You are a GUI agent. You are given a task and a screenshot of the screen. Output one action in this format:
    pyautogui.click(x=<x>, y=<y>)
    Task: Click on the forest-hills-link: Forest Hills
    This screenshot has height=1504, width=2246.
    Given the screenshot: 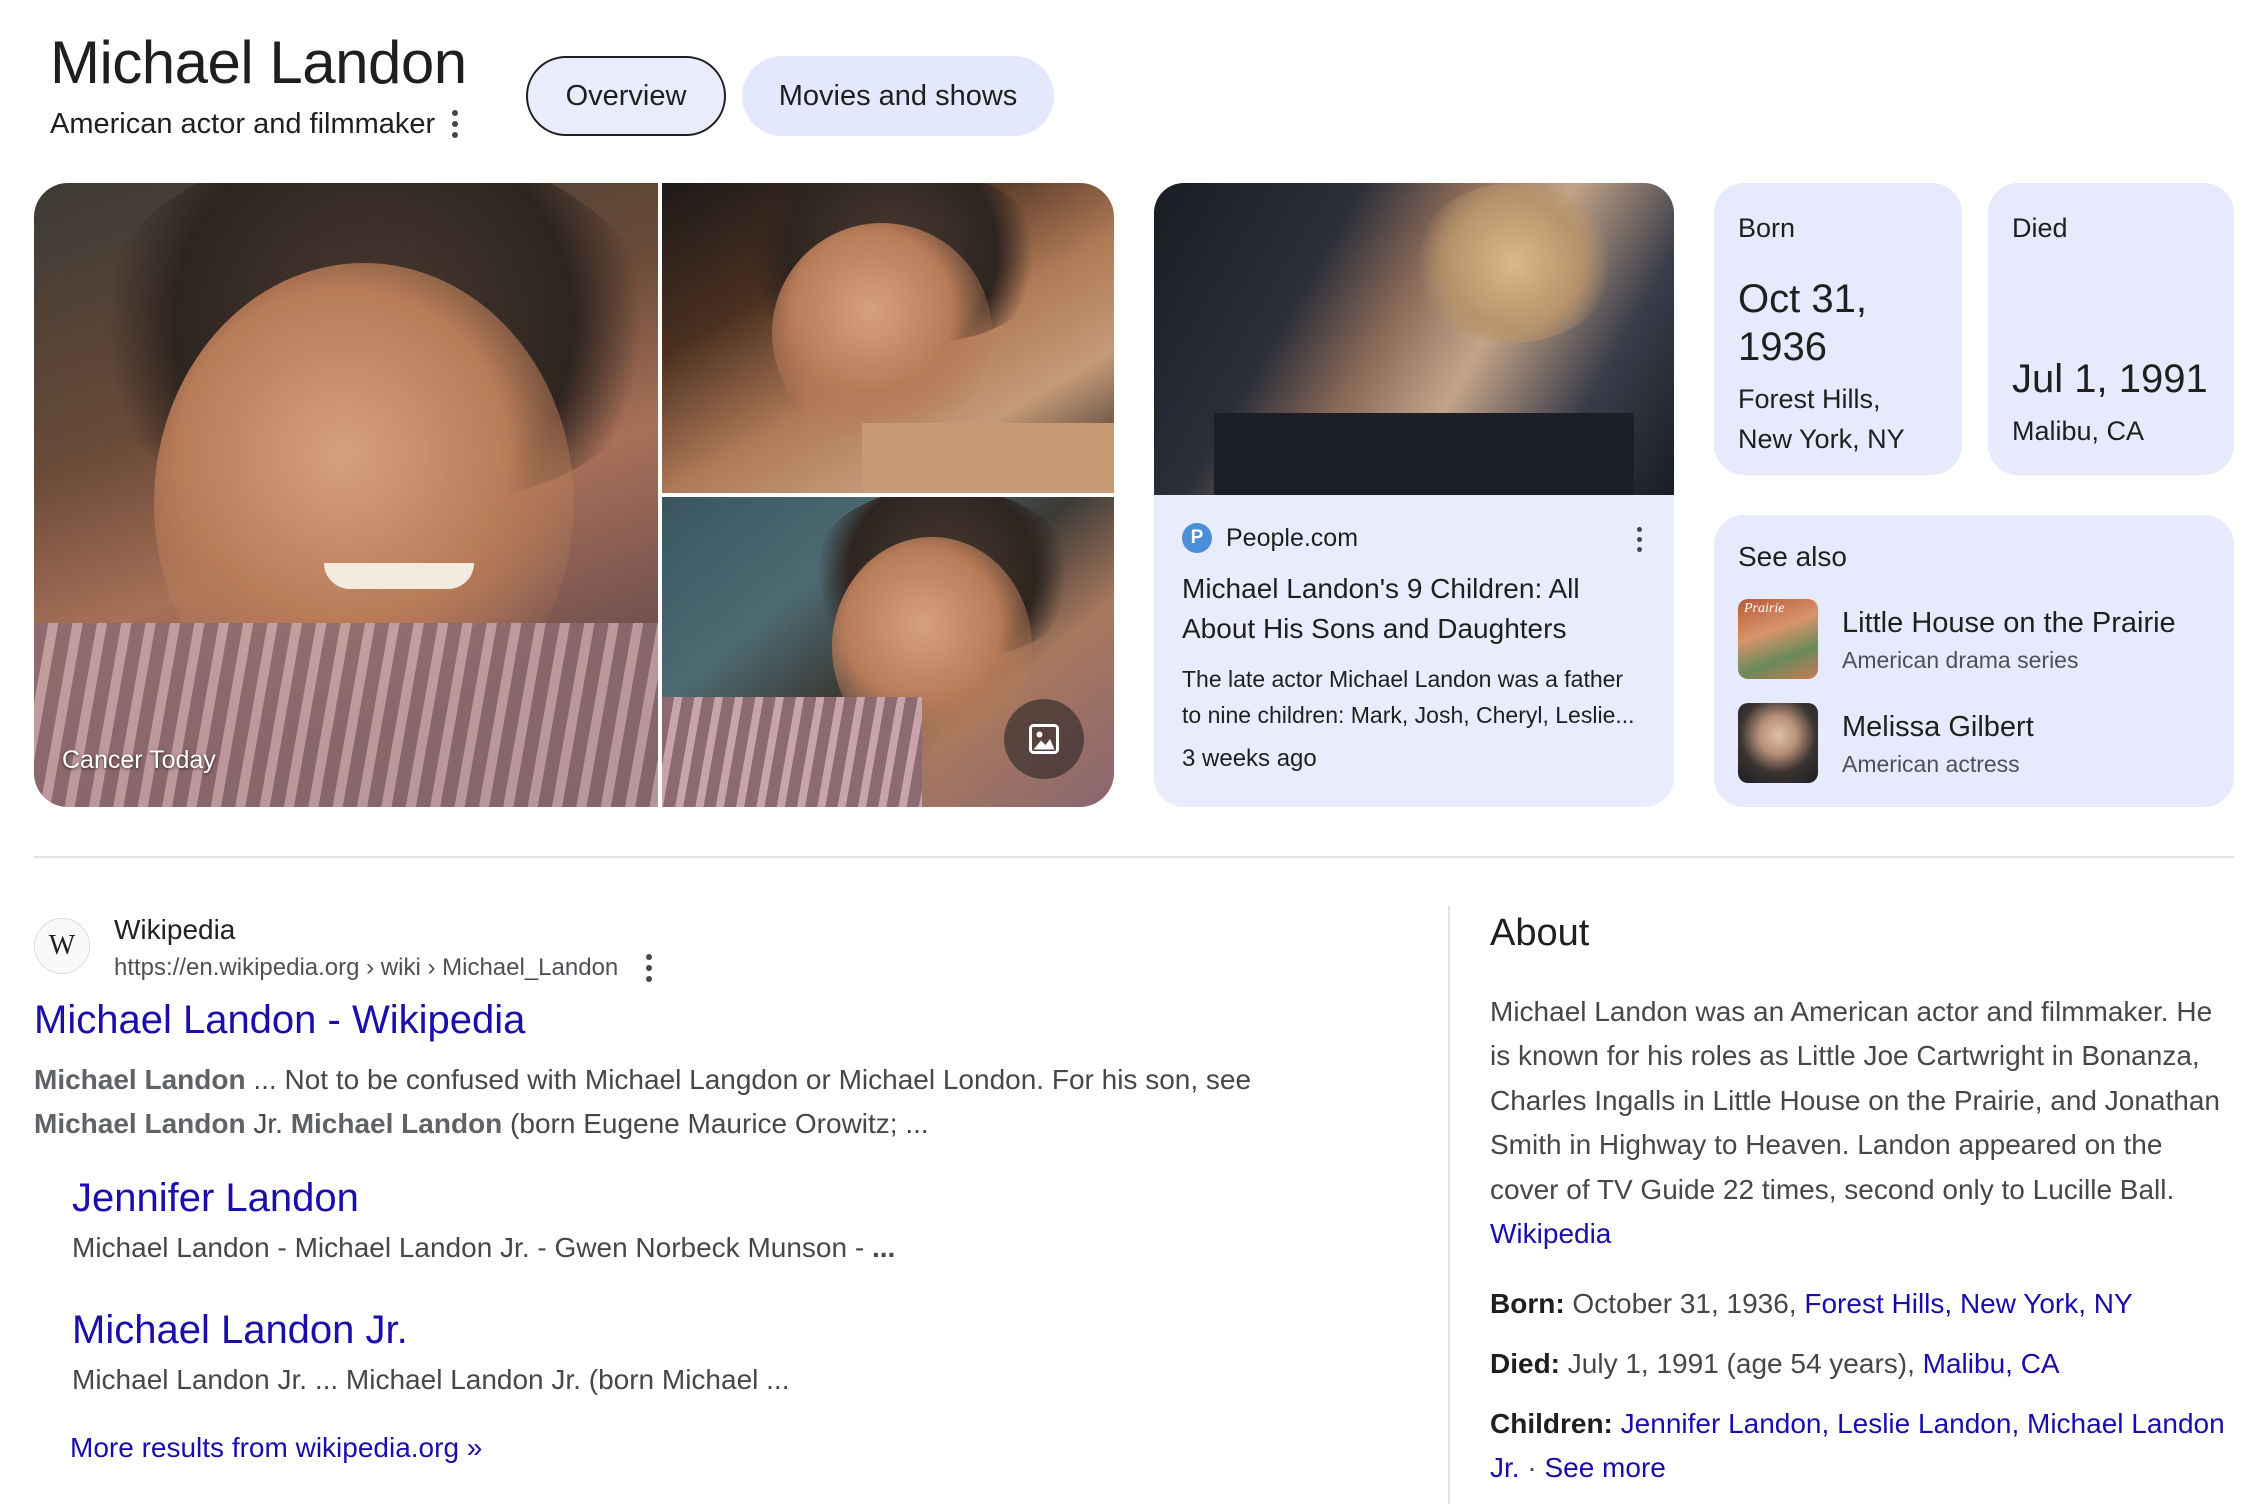 What is the action you would take?
    pyautogui.click(x=1874, y=1303)
    